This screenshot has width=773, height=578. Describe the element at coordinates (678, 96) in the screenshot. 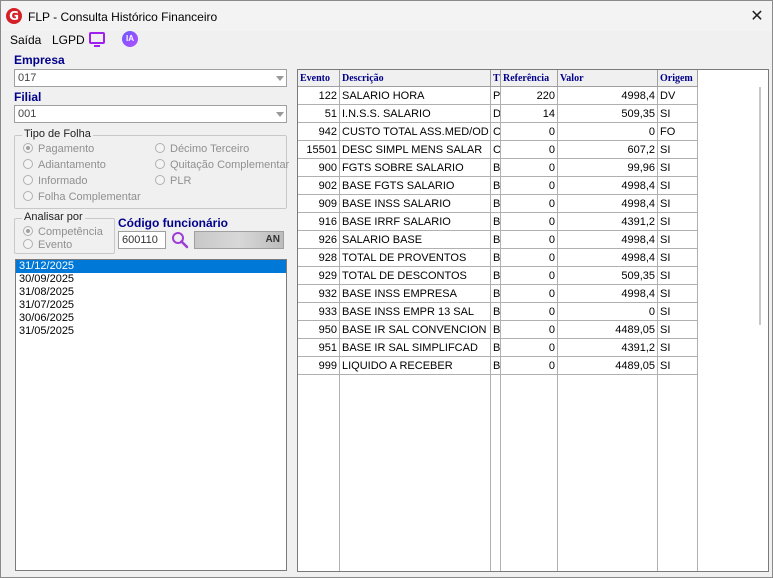

I see `table-cell: DV` at that location.